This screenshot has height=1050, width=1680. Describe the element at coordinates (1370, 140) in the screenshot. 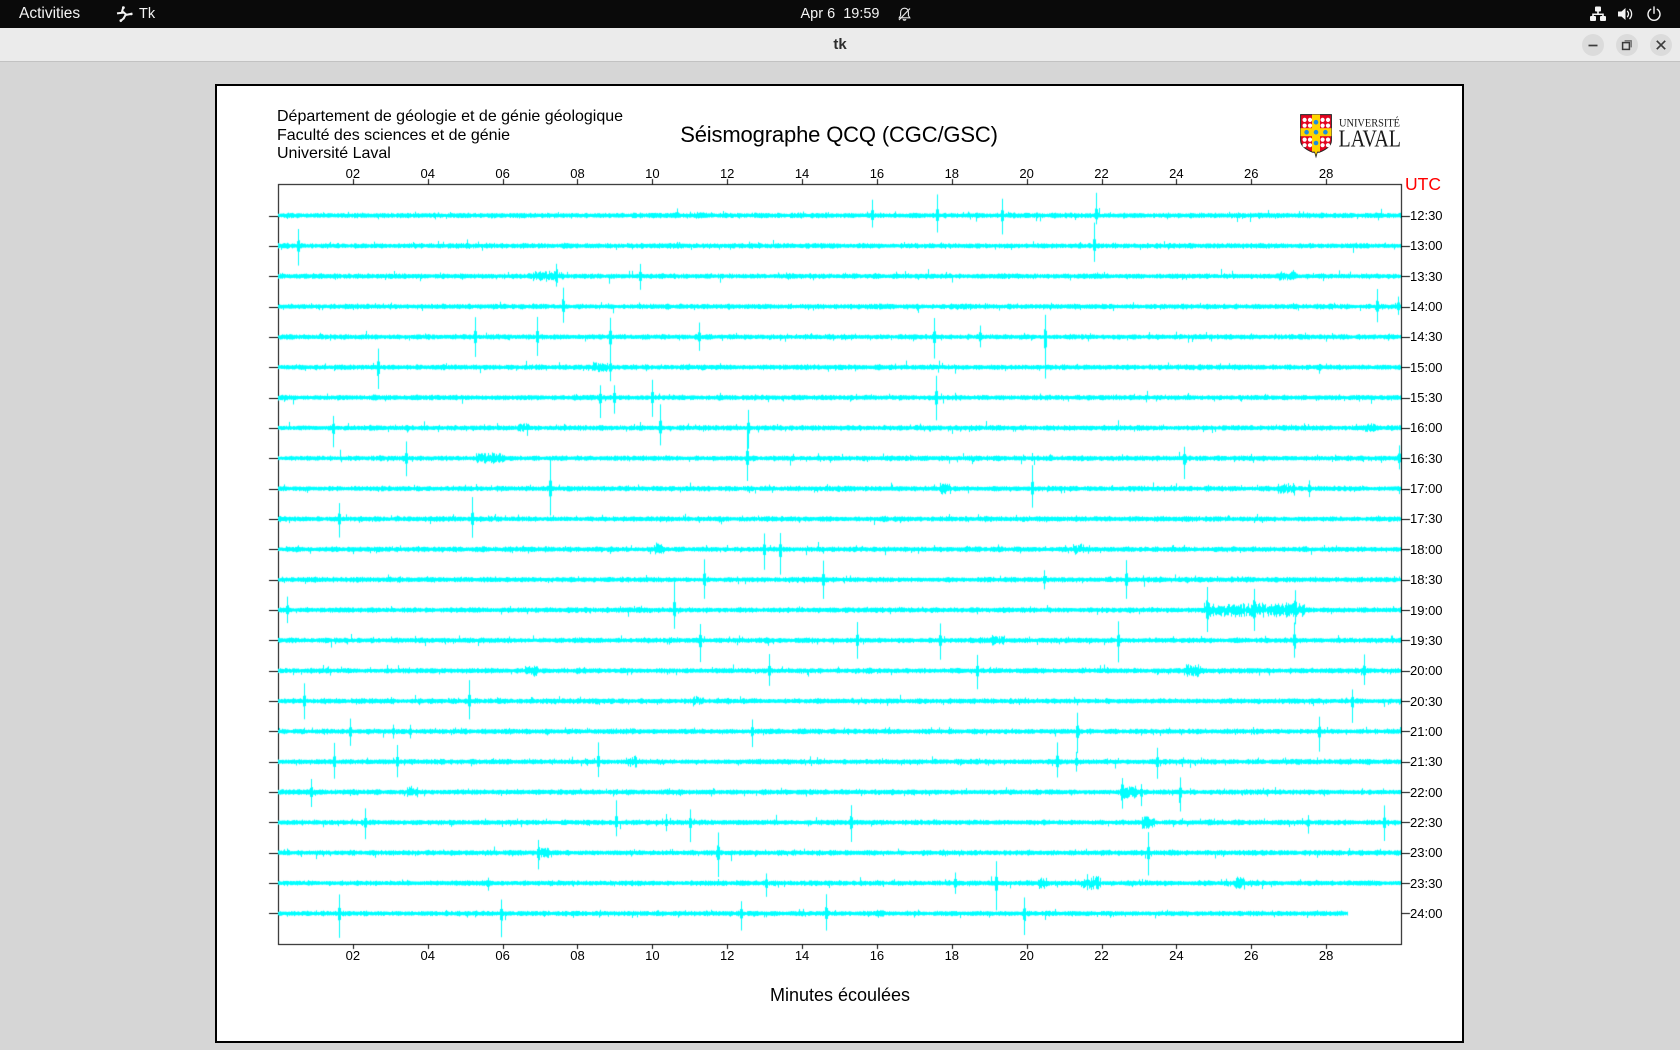

I see `svg-text: LAVAL` at that location.